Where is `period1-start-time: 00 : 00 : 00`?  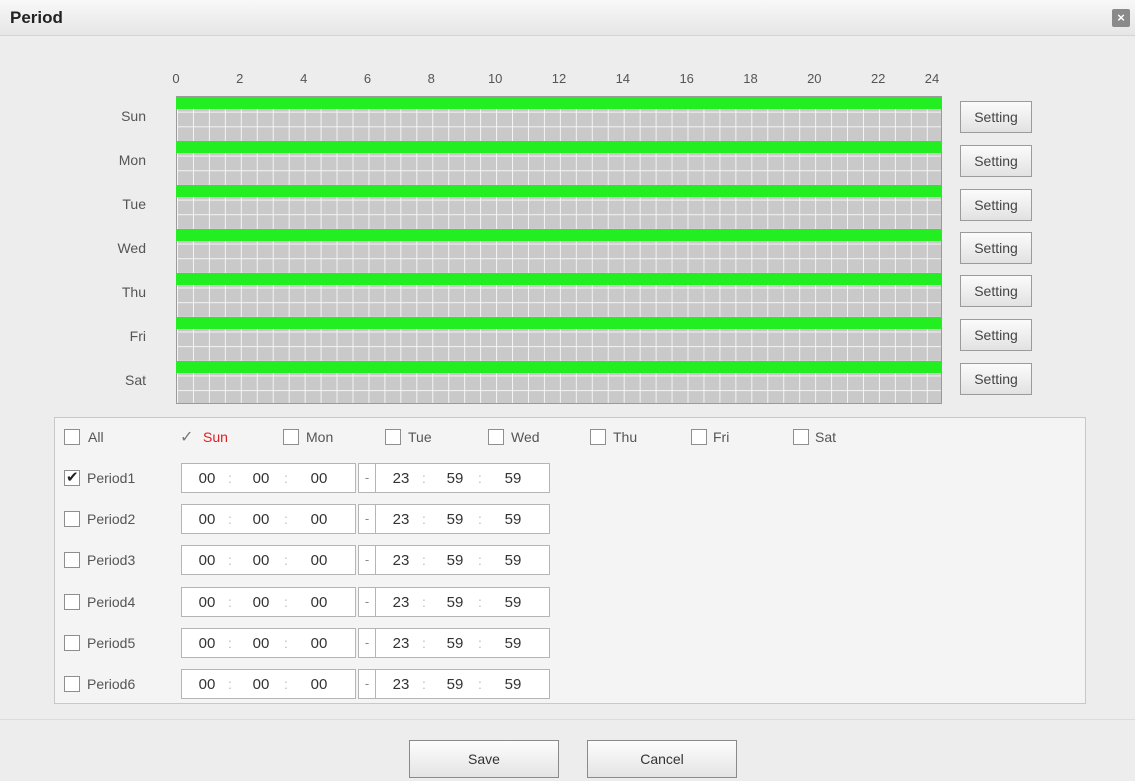
period1-start-time: 00 : 00 : 00 is located at coordinates (268, 478).